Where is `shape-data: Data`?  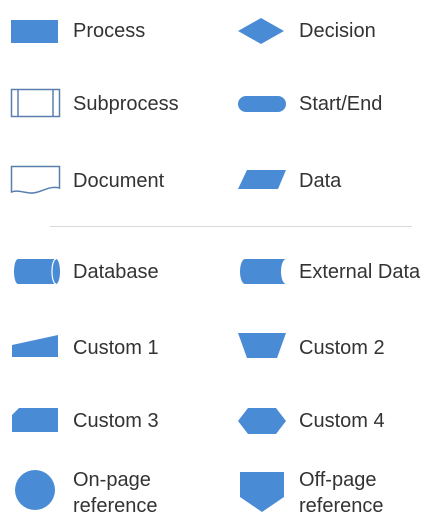
shape-data: Data is located at coordinates (331, 182).